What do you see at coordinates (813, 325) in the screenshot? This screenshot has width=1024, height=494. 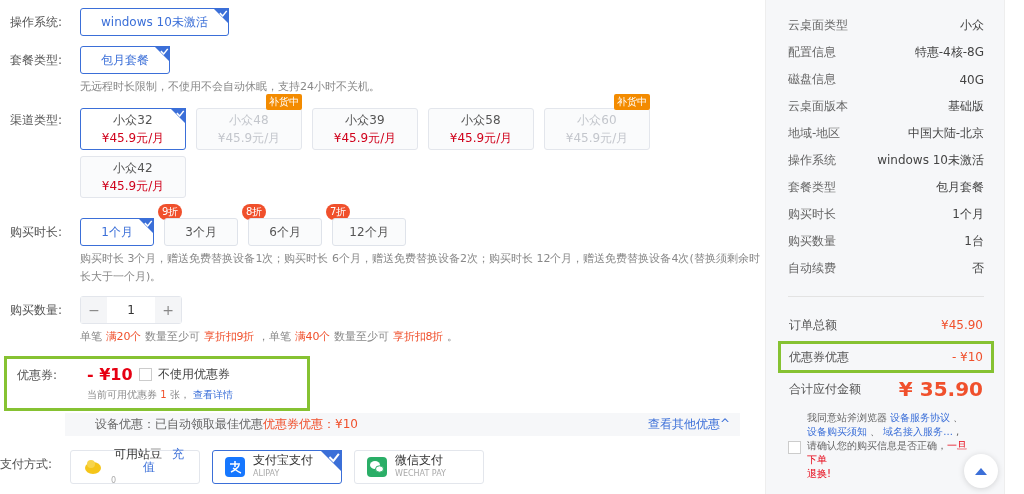 I see `total-label: 订单总额` at bounding box center [813, 325].